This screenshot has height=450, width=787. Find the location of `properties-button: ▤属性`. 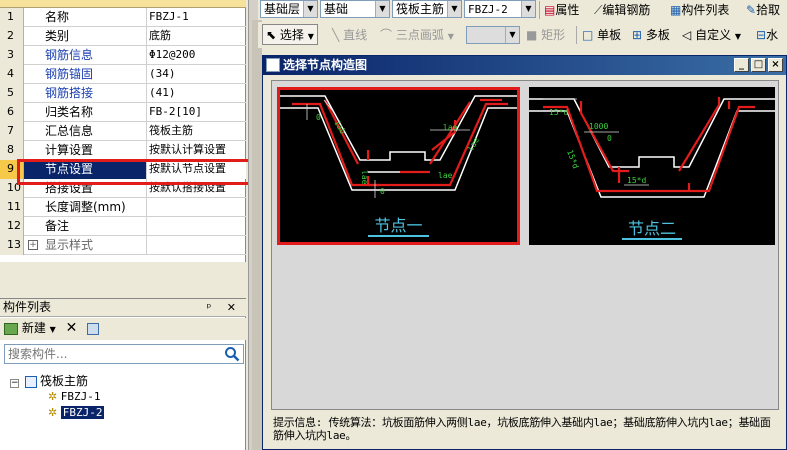

properties-button: ▤属性 is located at coordinates (561, 10).